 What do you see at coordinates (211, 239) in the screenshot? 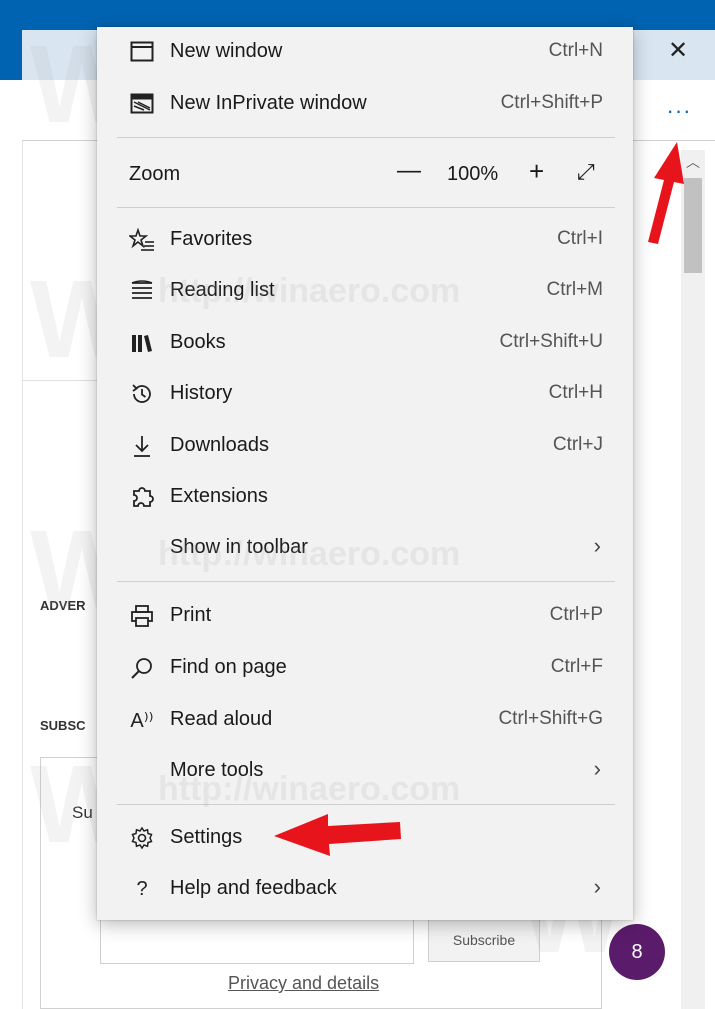
I see `menu-item-label: Favorites` at bounding box center [211, 239].